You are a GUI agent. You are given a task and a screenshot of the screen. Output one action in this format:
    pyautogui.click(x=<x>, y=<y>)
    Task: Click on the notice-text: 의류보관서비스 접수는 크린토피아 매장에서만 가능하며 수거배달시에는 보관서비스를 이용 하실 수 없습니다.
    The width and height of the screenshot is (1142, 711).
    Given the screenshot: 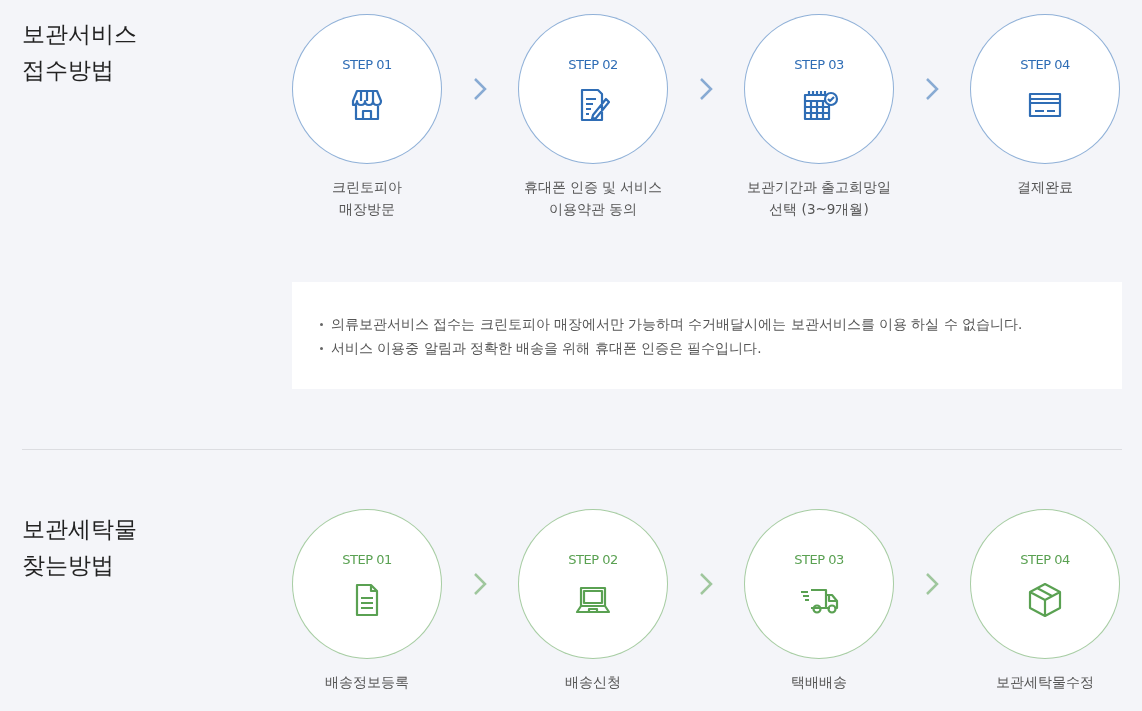 What is the action you would take?
    pyautogui.click(x=677, y=324)
    